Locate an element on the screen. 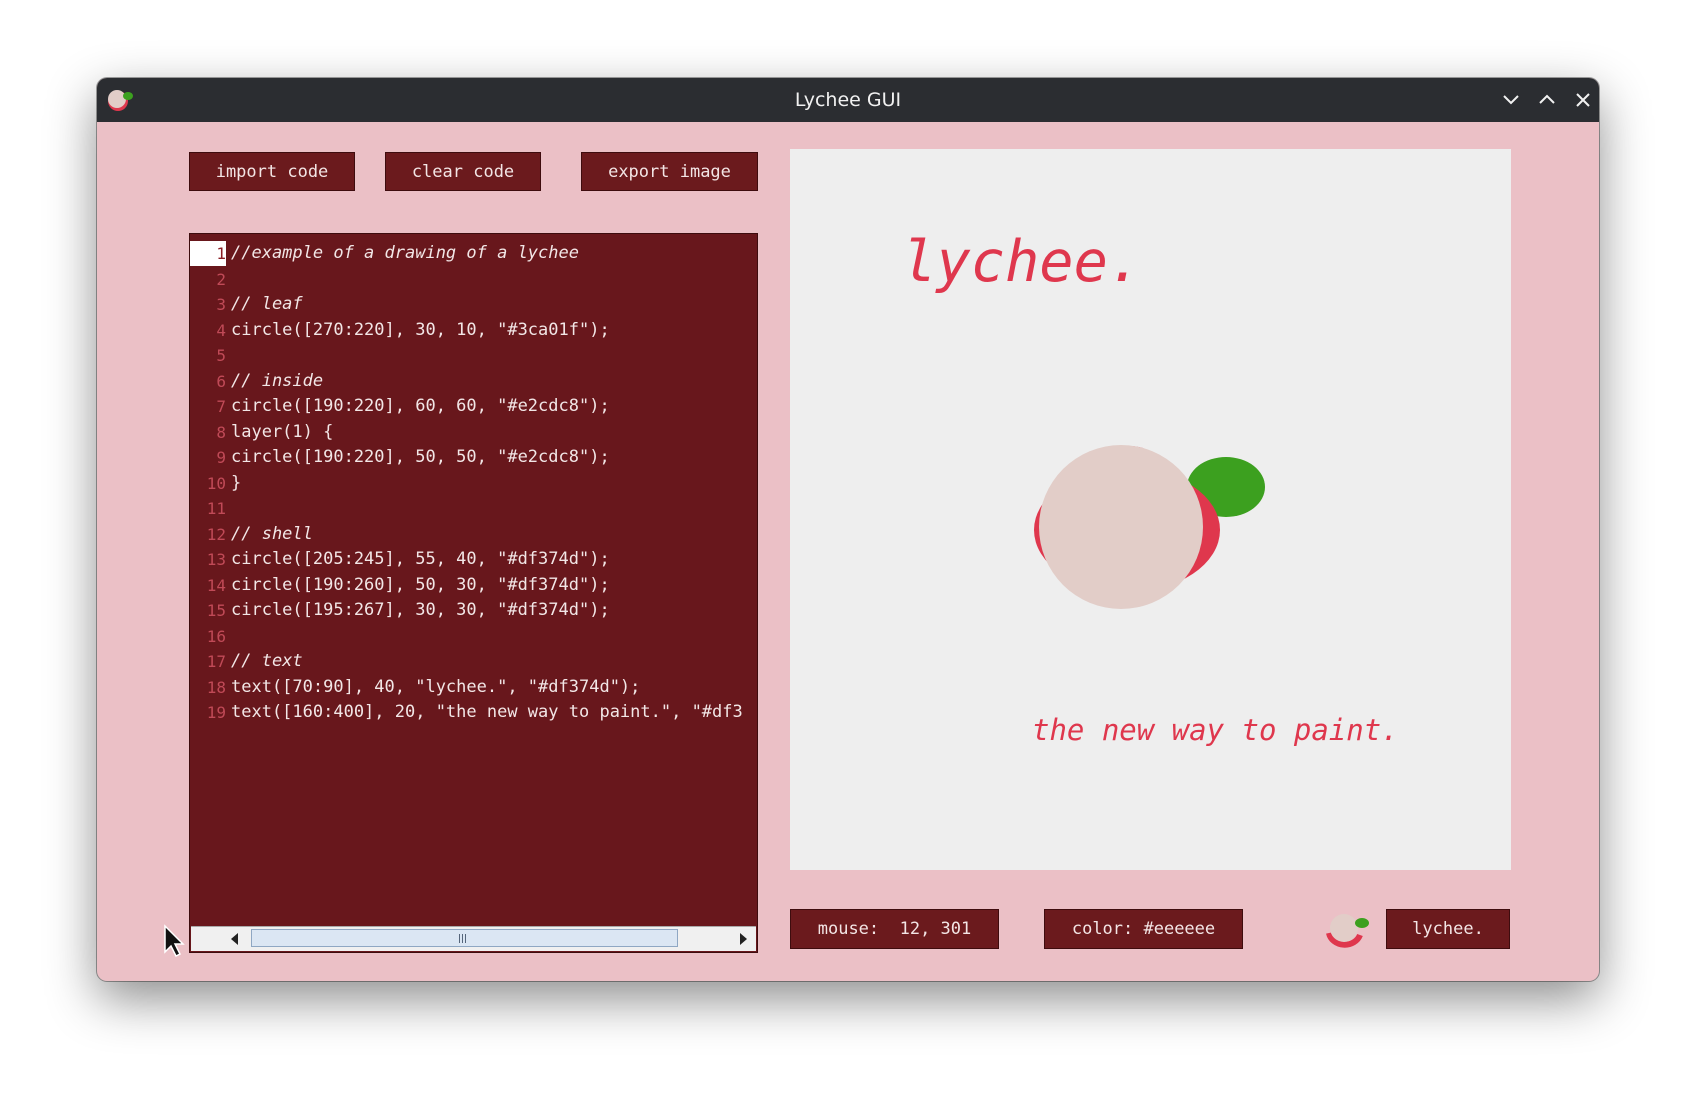  code-line: 1//example of a drawing of a lychee is located at coordinates (473, 253).